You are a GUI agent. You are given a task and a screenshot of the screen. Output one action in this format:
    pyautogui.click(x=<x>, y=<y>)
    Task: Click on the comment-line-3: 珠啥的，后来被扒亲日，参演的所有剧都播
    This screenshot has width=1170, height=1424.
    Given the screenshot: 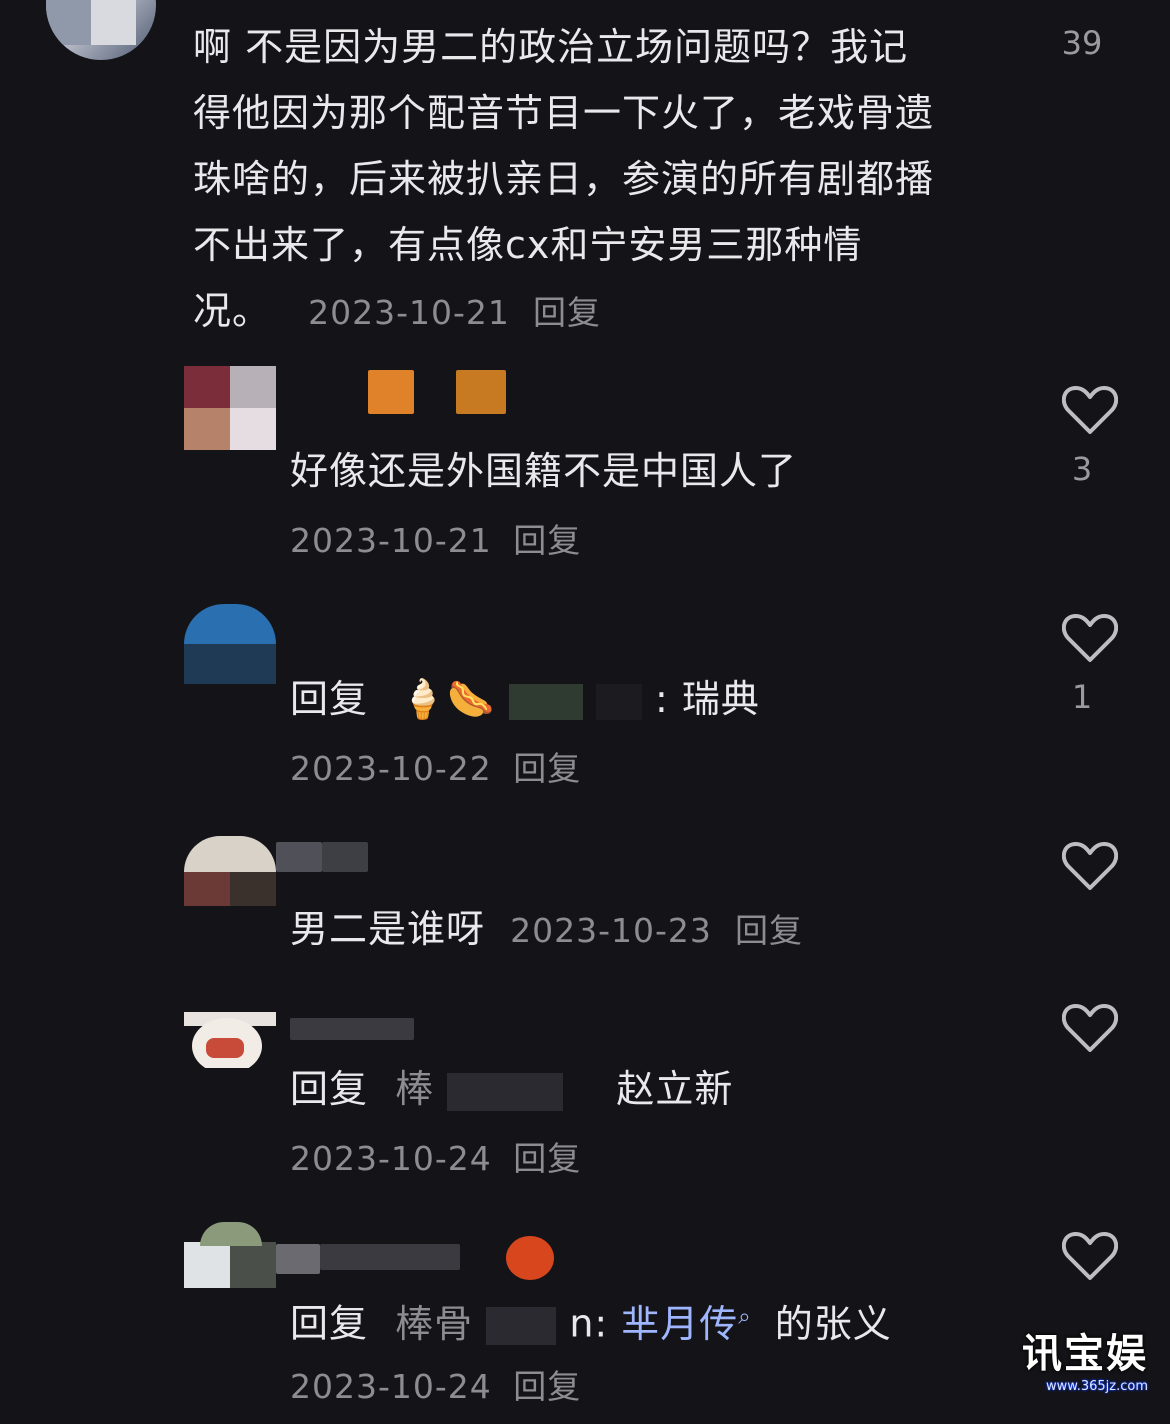 What is the action you would take?
    pyautogui.click(x=564, y=179)
    